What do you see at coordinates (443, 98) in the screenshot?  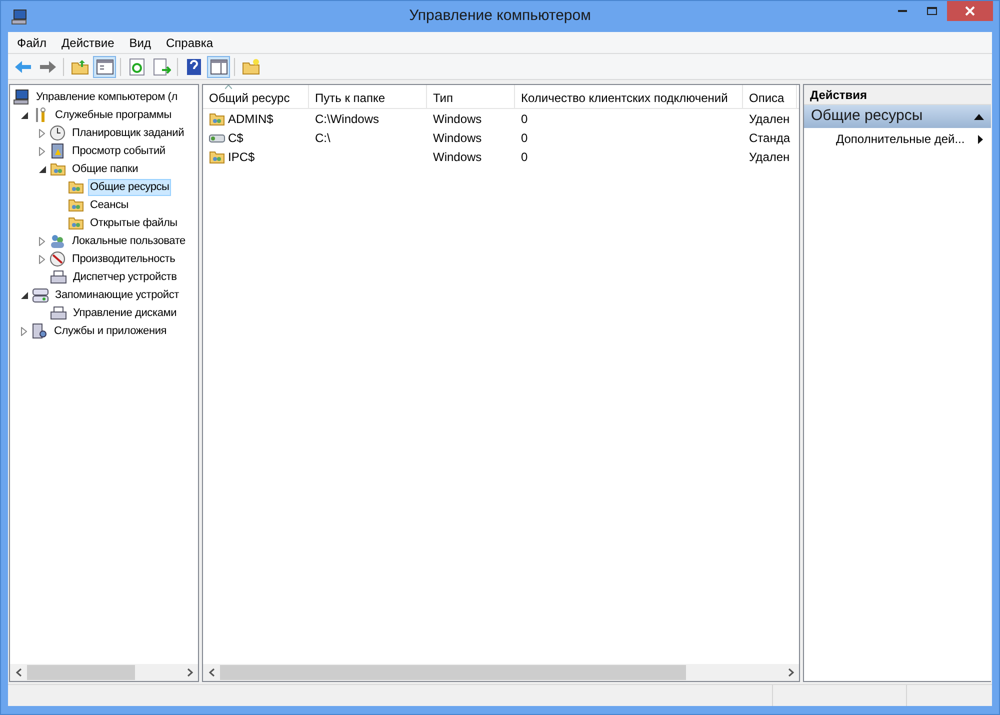 I see `column-label: Тип` at bounding box center [443, 98].